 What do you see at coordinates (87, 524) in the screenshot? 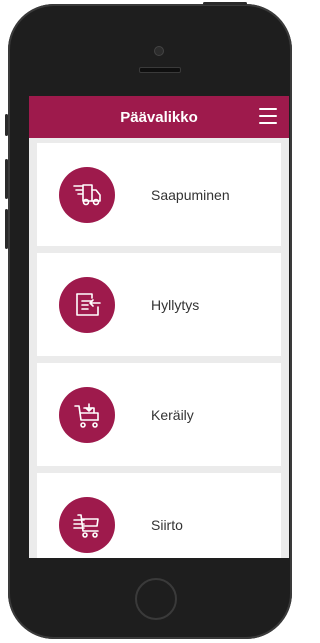
I see `transfer-cart-icon` at bounding box center [87, 524].